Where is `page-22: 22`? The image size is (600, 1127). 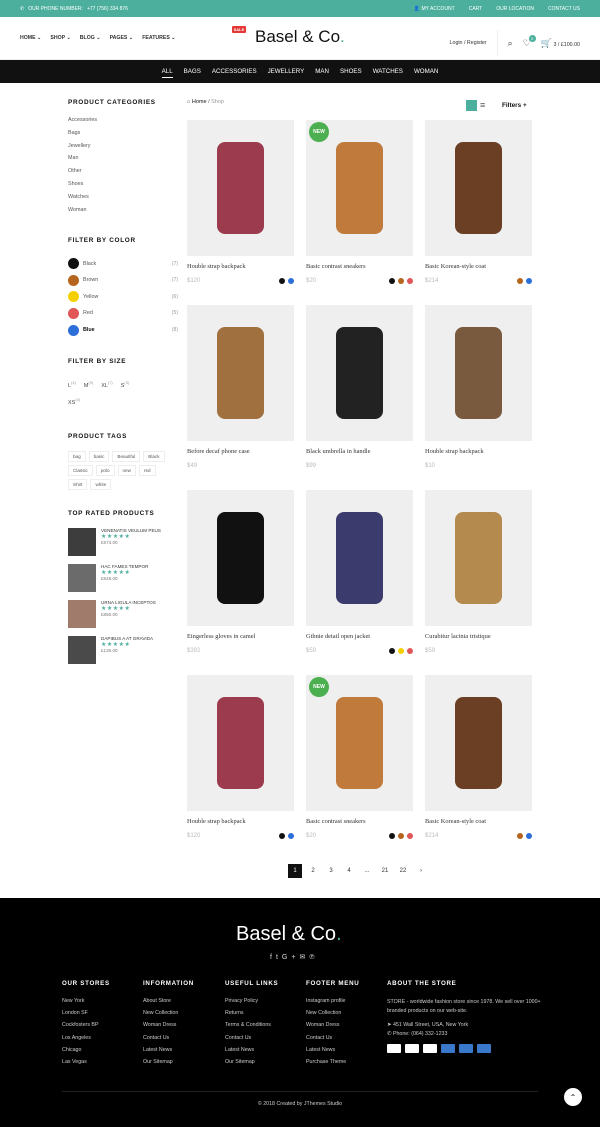
page-22: 22 is located at coordinates (403, 871).